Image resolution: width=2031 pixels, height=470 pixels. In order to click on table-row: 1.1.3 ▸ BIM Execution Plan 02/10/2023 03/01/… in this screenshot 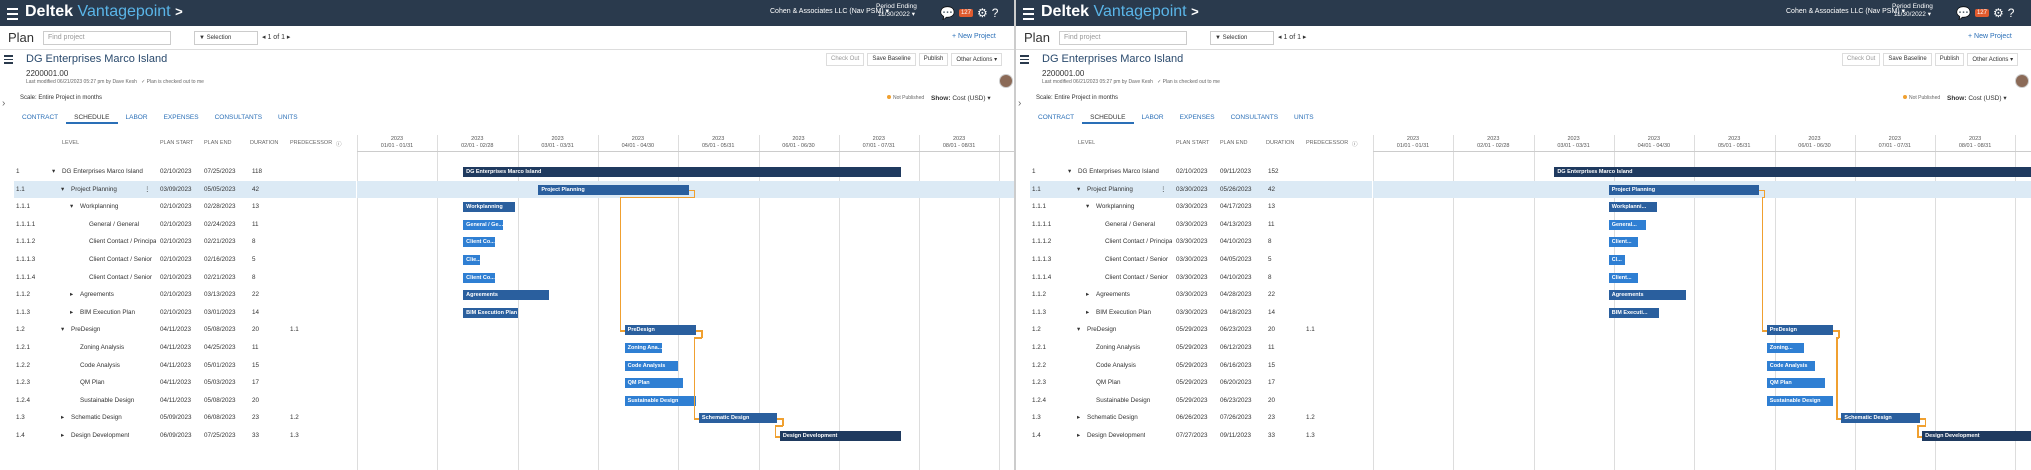, I will do `click(185, 313)`.